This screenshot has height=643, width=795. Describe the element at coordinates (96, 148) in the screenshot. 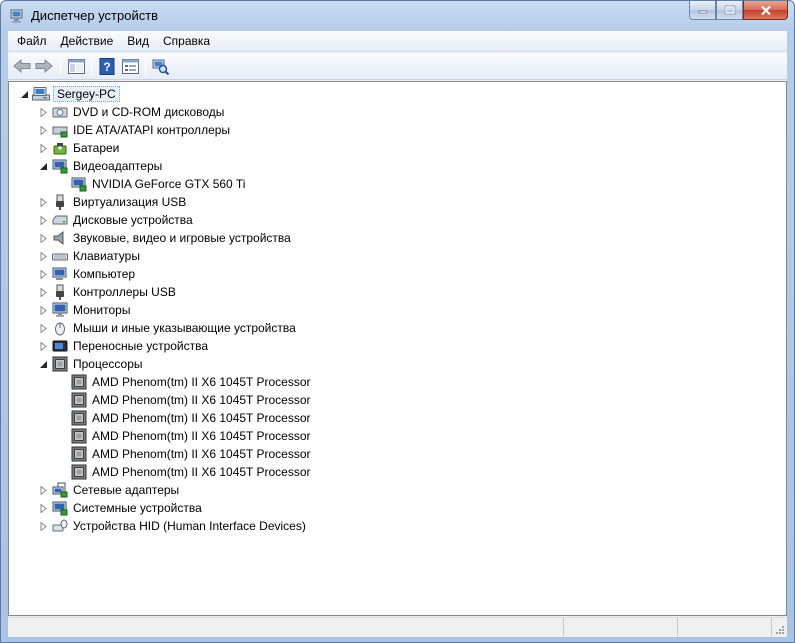

I see `tree-node-label: Батареи` at that location.